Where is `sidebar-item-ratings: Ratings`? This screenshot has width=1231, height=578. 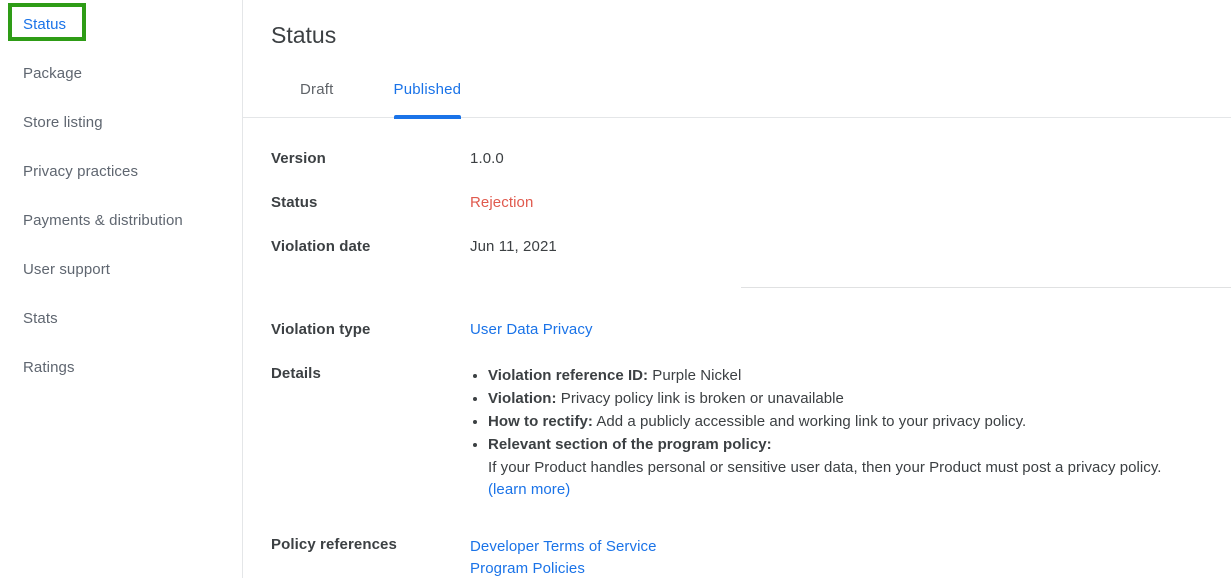 sidebar-item-ratings: Ratings is located at coordinates (121, 367).